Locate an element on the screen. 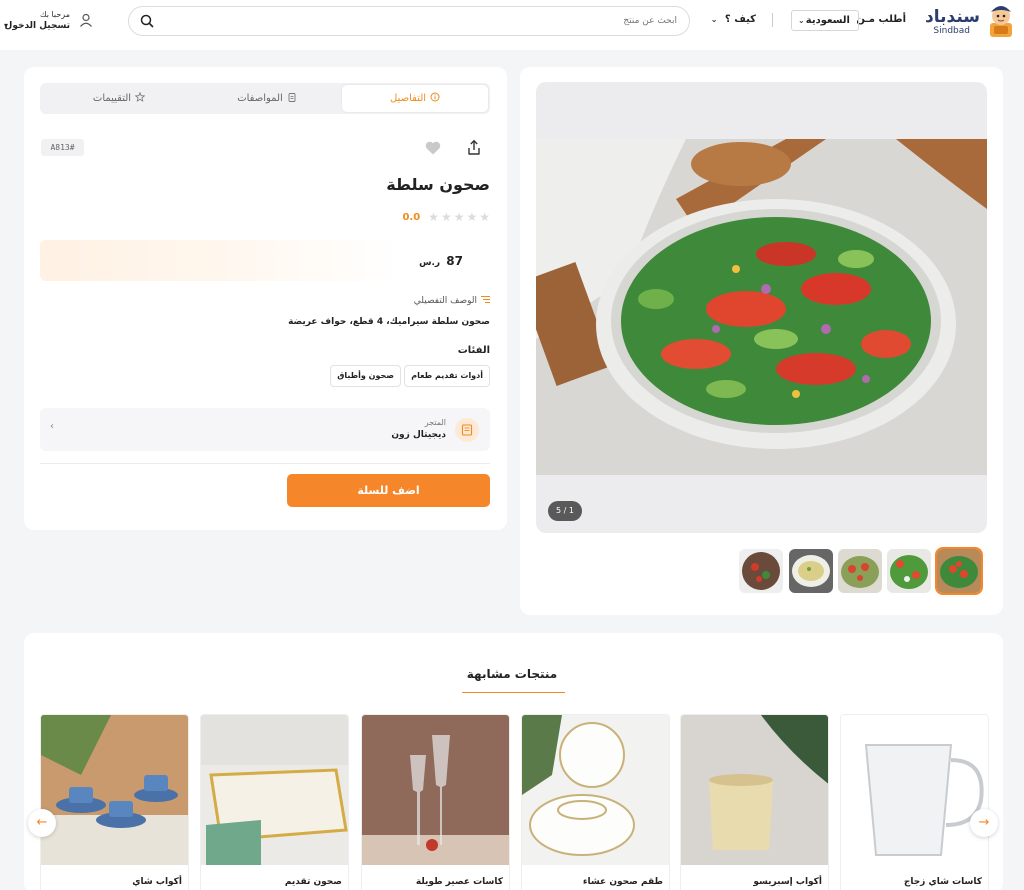 This screenshot has width=1024, height=890. section-divider is located at coordinates (265, 463).